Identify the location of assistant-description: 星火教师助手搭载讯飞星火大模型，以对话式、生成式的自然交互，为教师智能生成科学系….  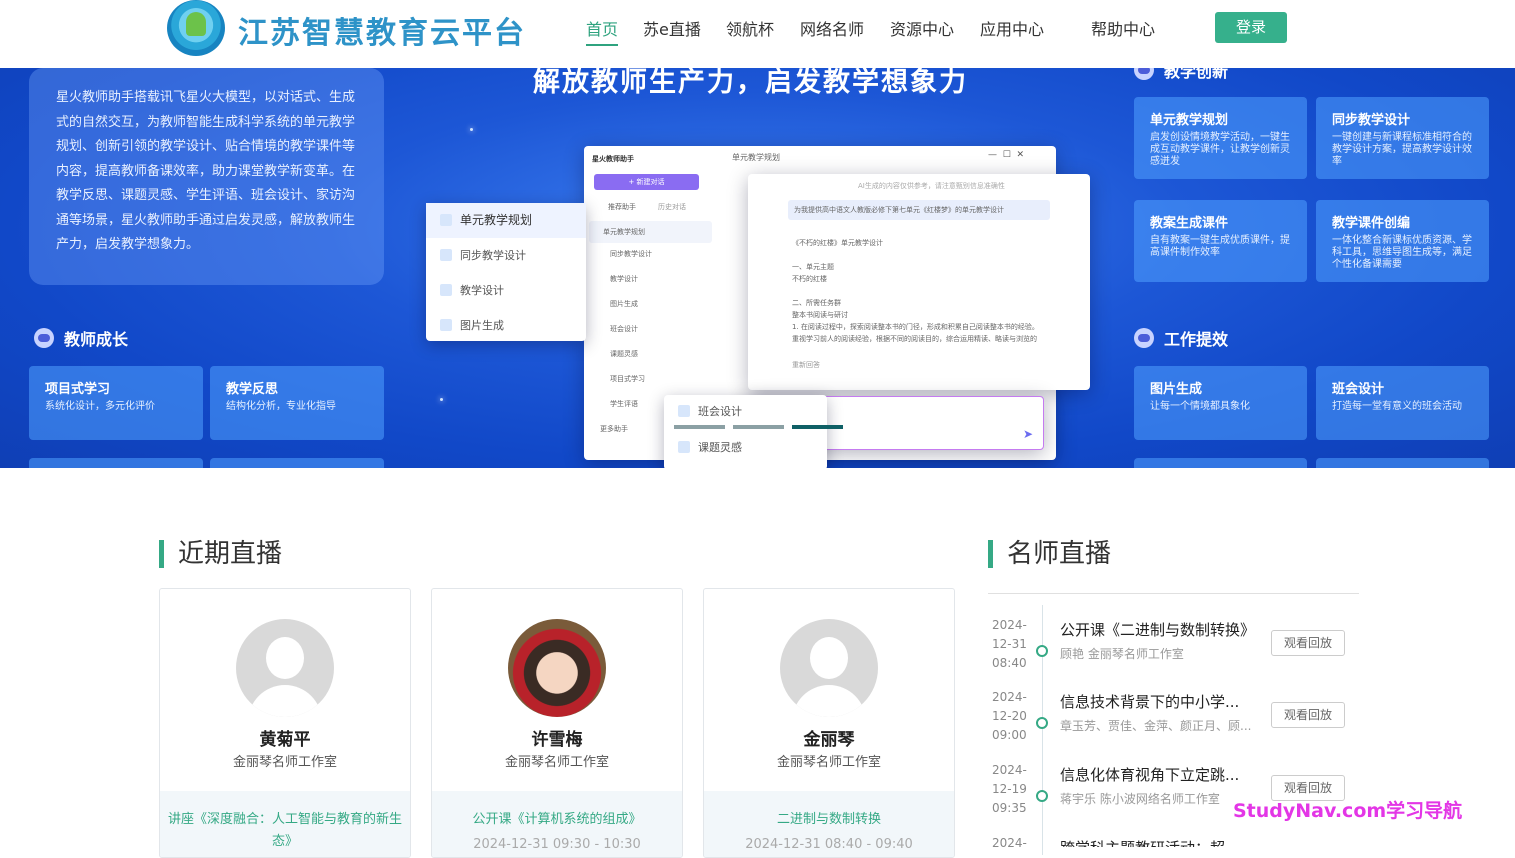
(206, 171).